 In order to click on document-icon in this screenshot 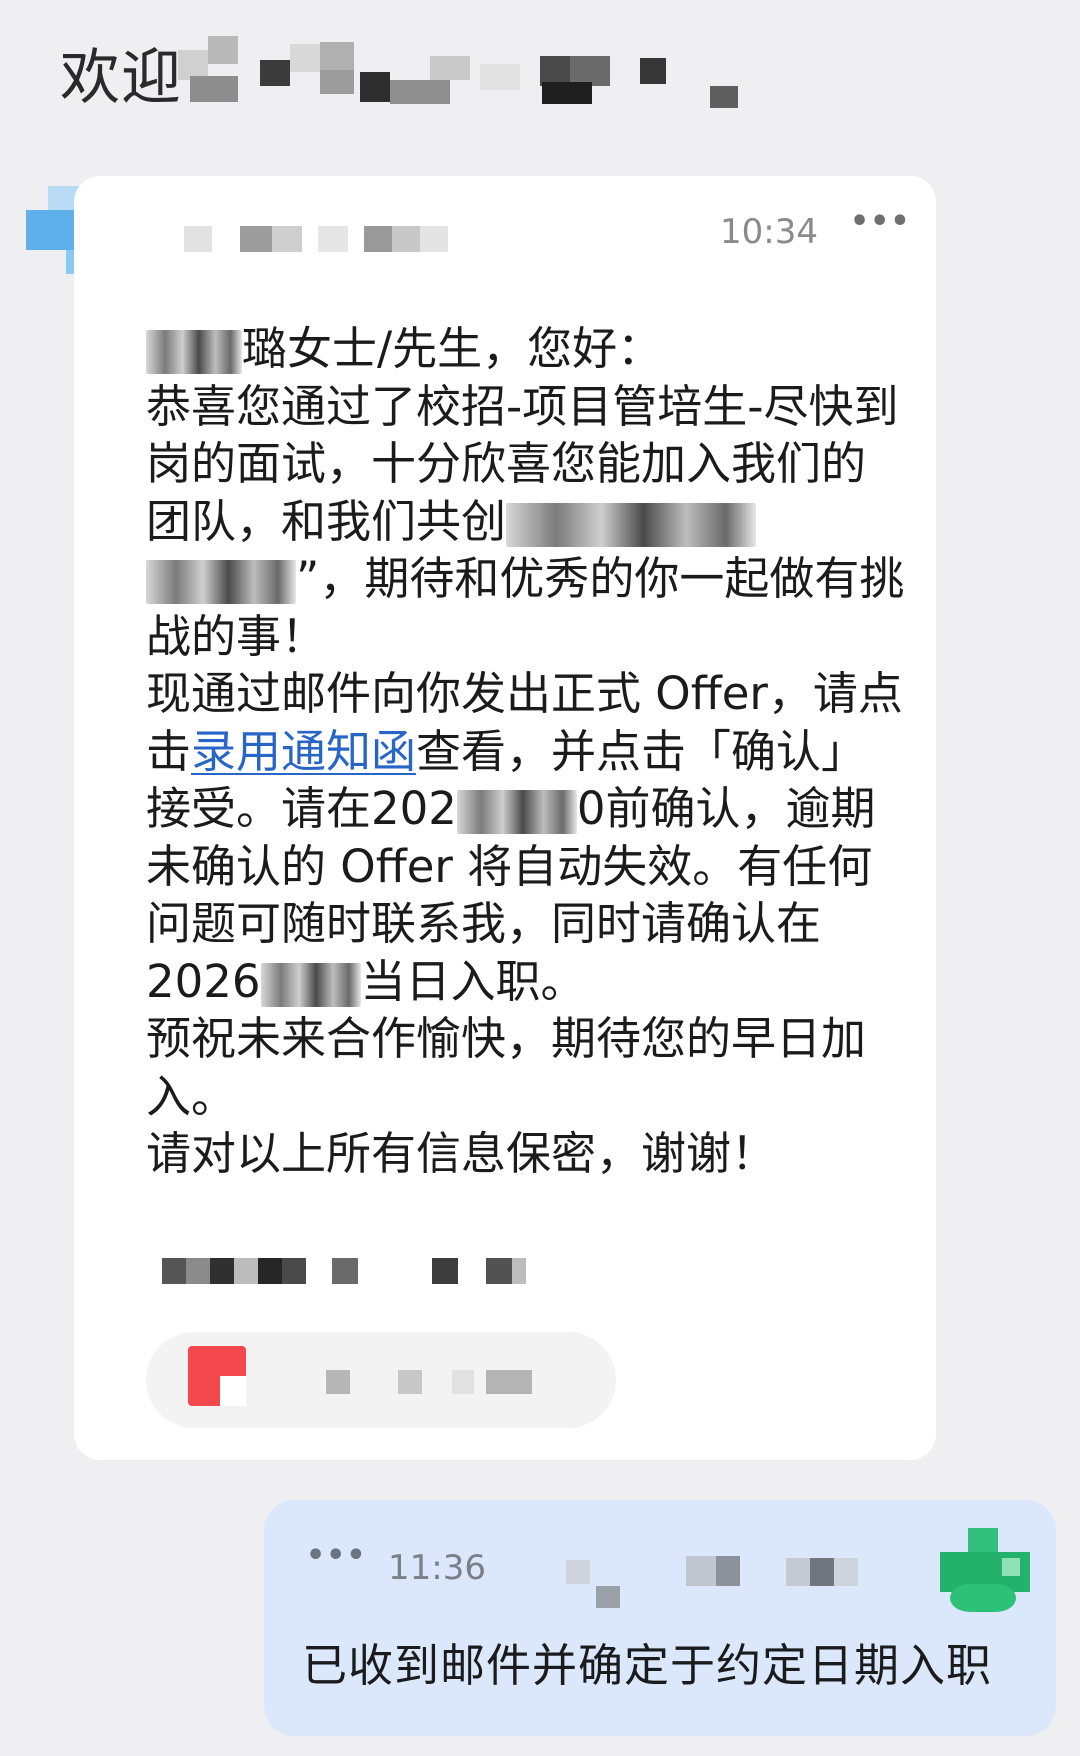, I will do `click(217, 1376)`.